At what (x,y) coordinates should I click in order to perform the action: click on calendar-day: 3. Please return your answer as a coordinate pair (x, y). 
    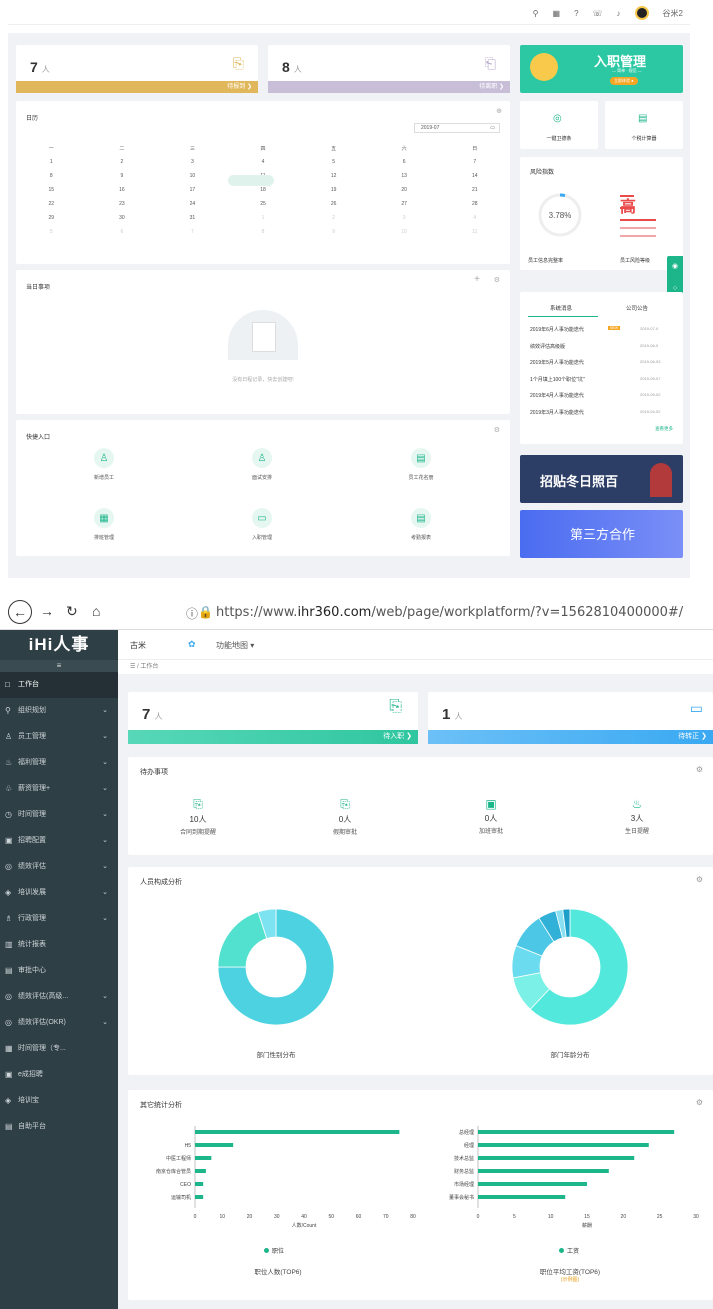
    Looking at the image, I should click on (404, 218).